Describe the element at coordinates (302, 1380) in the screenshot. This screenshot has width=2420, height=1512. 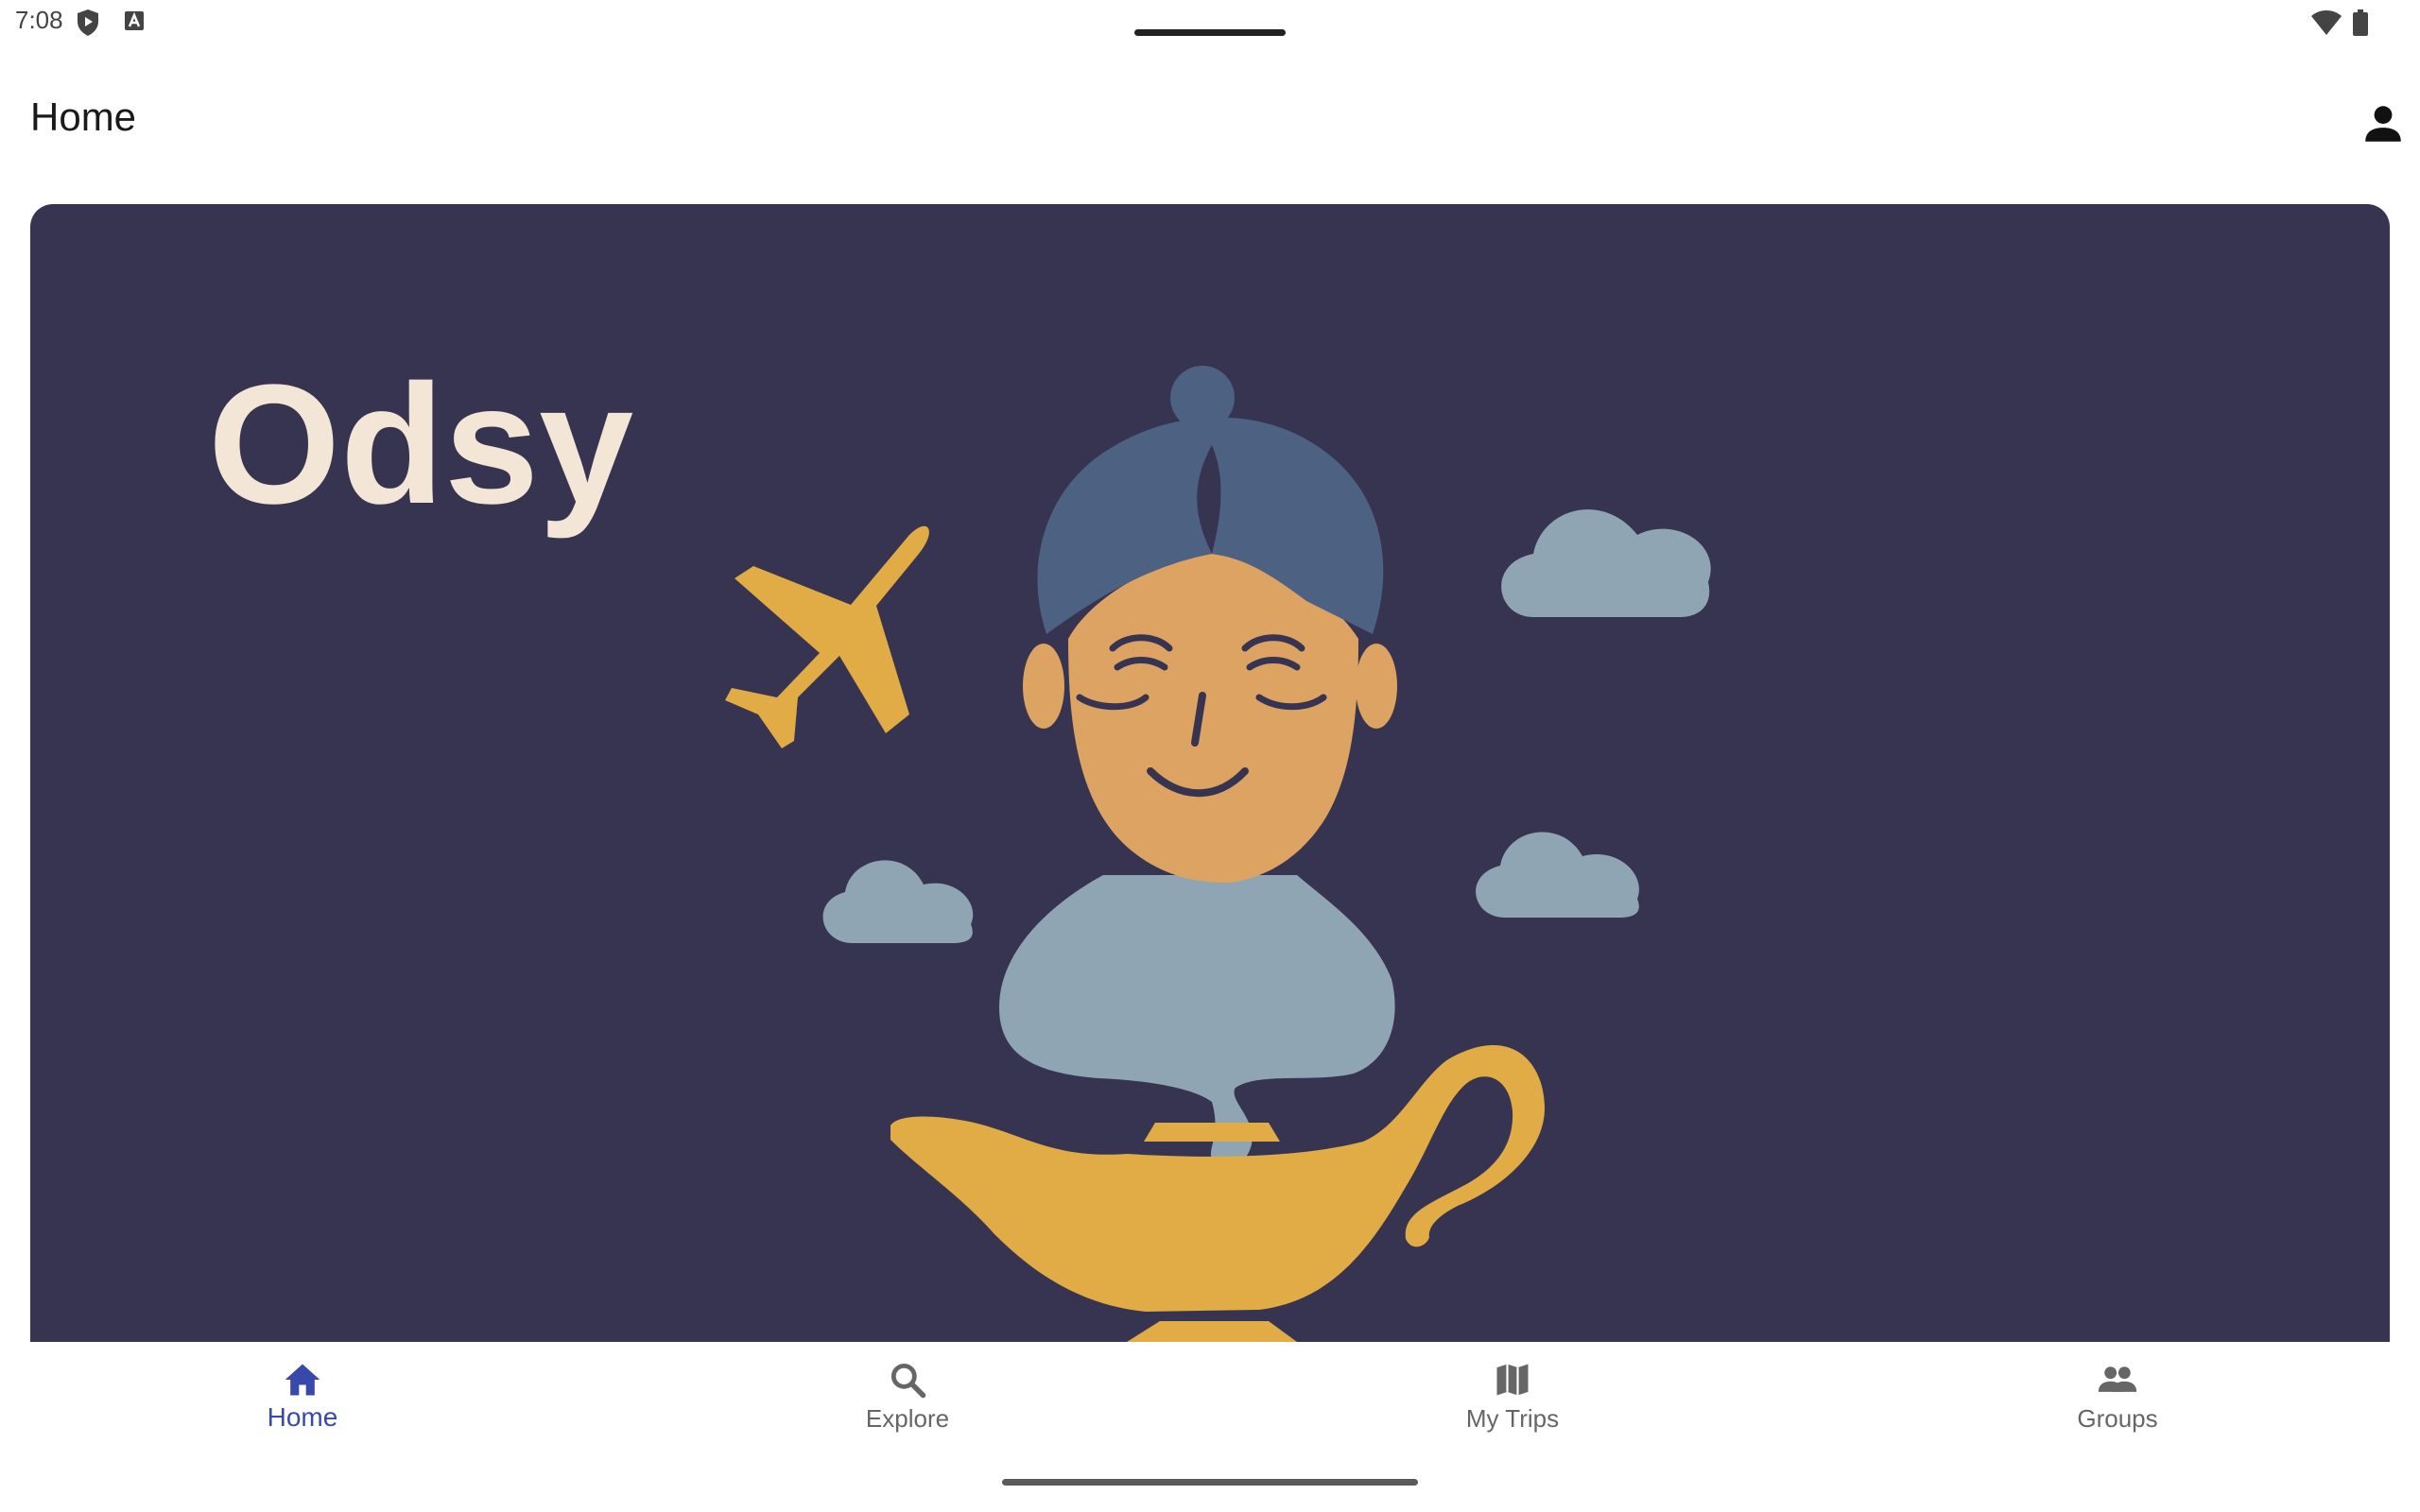
I see `home-icon` at that location.